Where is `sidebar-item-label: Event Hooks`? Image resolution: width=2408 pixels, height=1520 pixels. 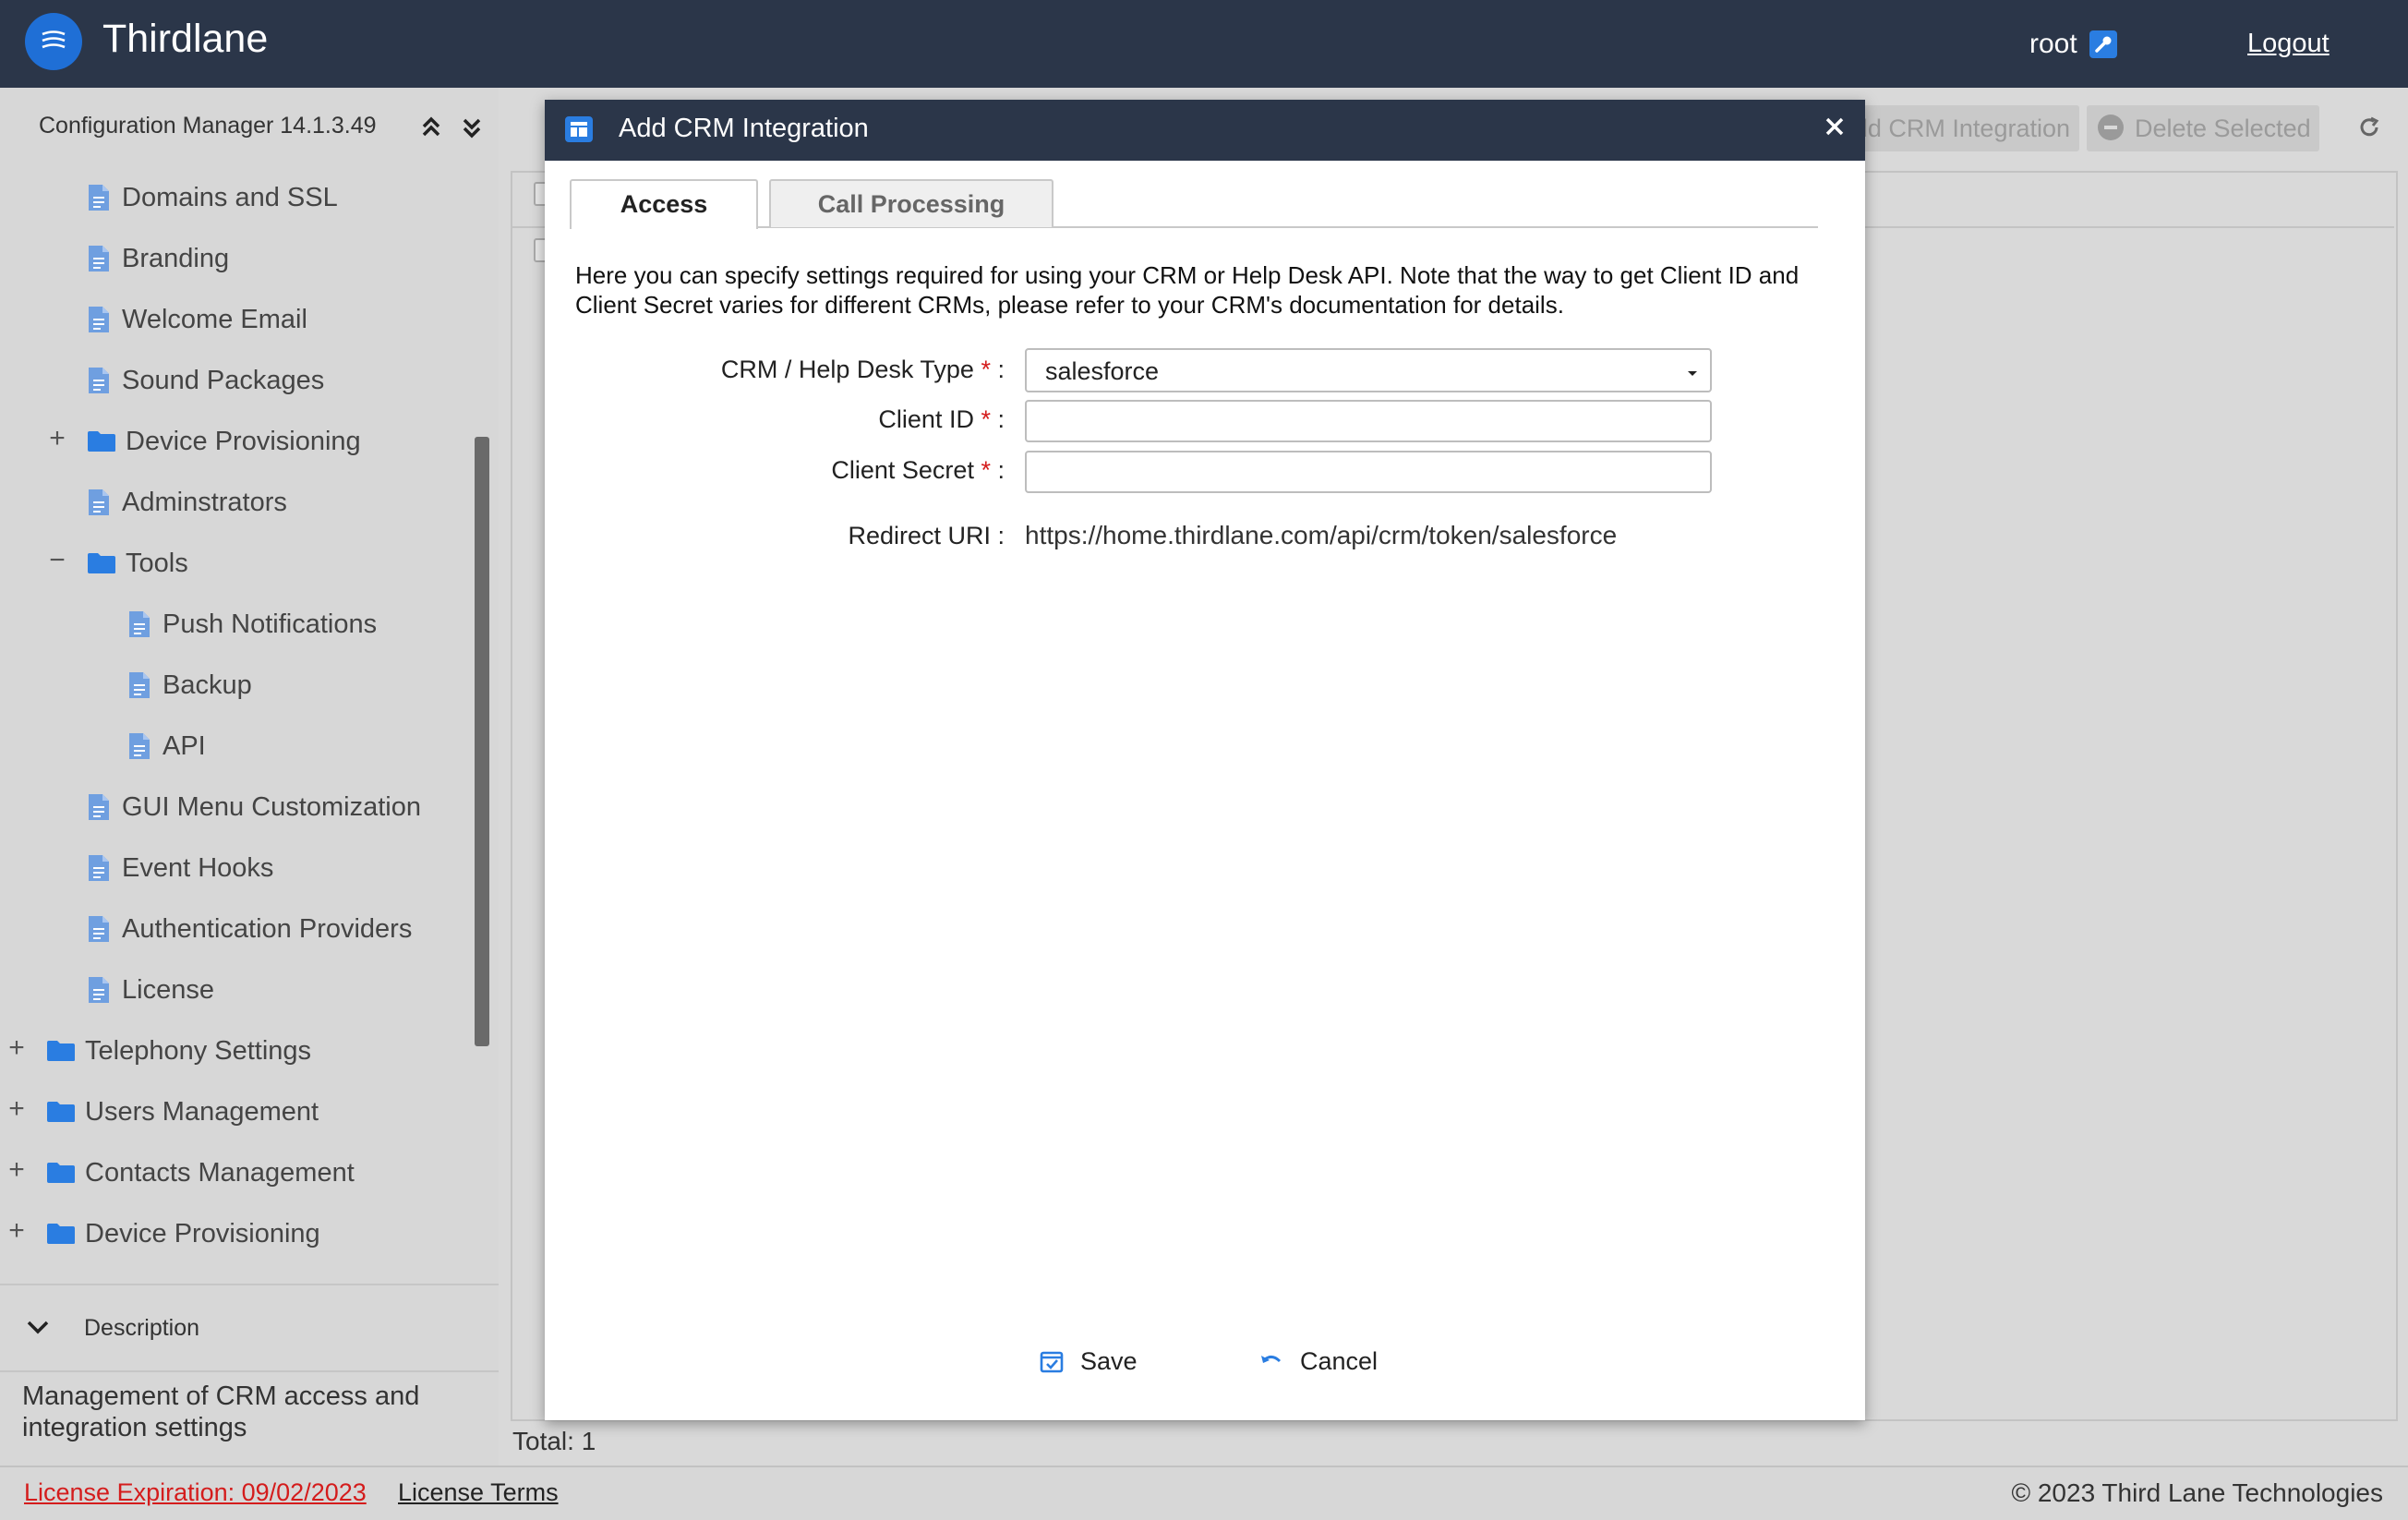
sidebar-item-label: Event Hooks is located at coordinates (198, 867).